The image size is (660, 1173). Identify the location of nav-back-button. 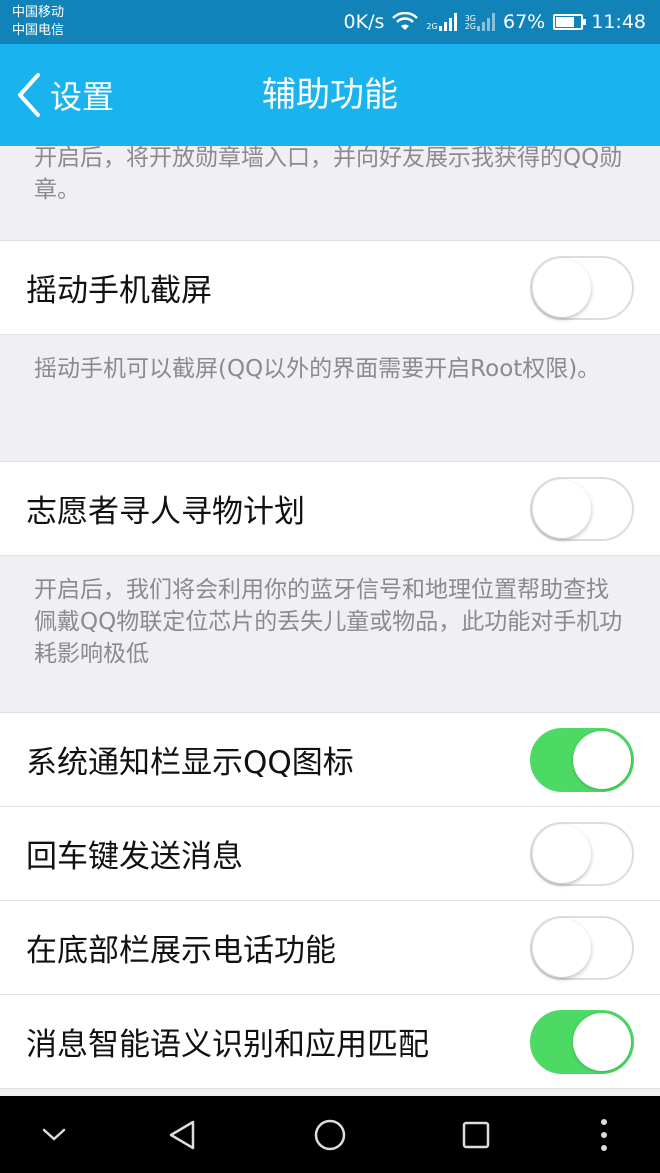
(182, 1134).